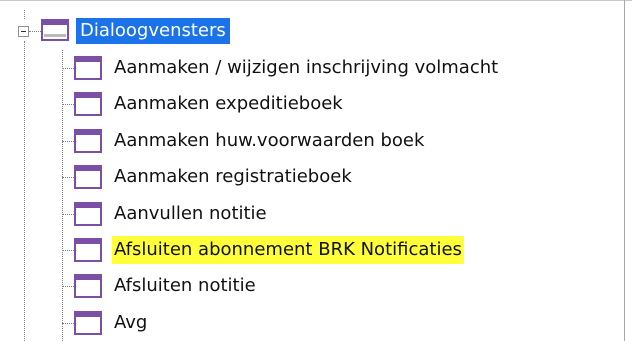 The width and height of the screenshot is (632, 341). Describe the element at coordinates (288, 250) in the screenshot. I see `tree-item-label: Afsluiten abonnement BRK Notificaties` at that location.